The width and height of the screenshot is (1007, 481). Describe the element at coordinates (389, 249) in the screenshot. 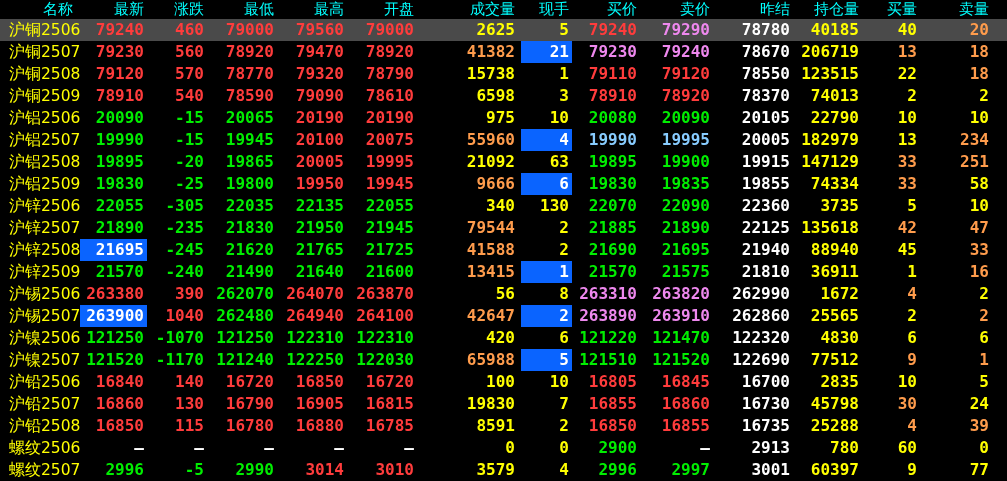

I see `table-cell: 21725` at that location.